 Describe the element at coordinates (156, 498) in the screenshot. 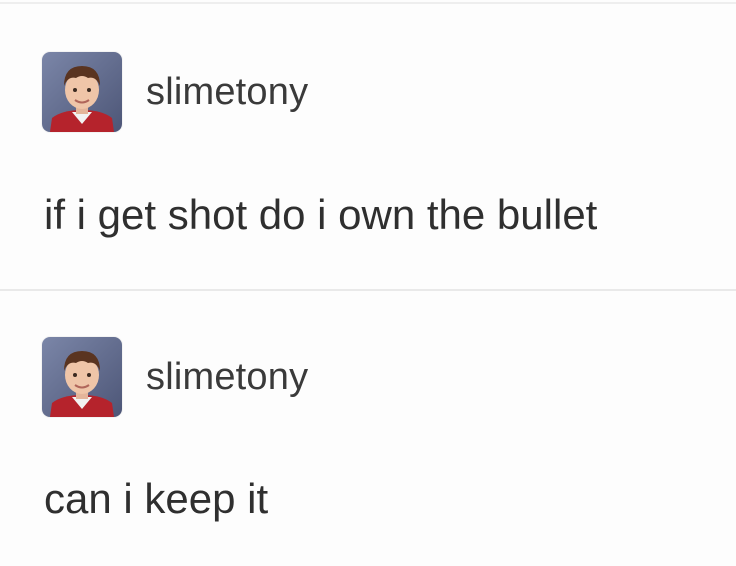

I see `post-text: can i keep it` at that location.